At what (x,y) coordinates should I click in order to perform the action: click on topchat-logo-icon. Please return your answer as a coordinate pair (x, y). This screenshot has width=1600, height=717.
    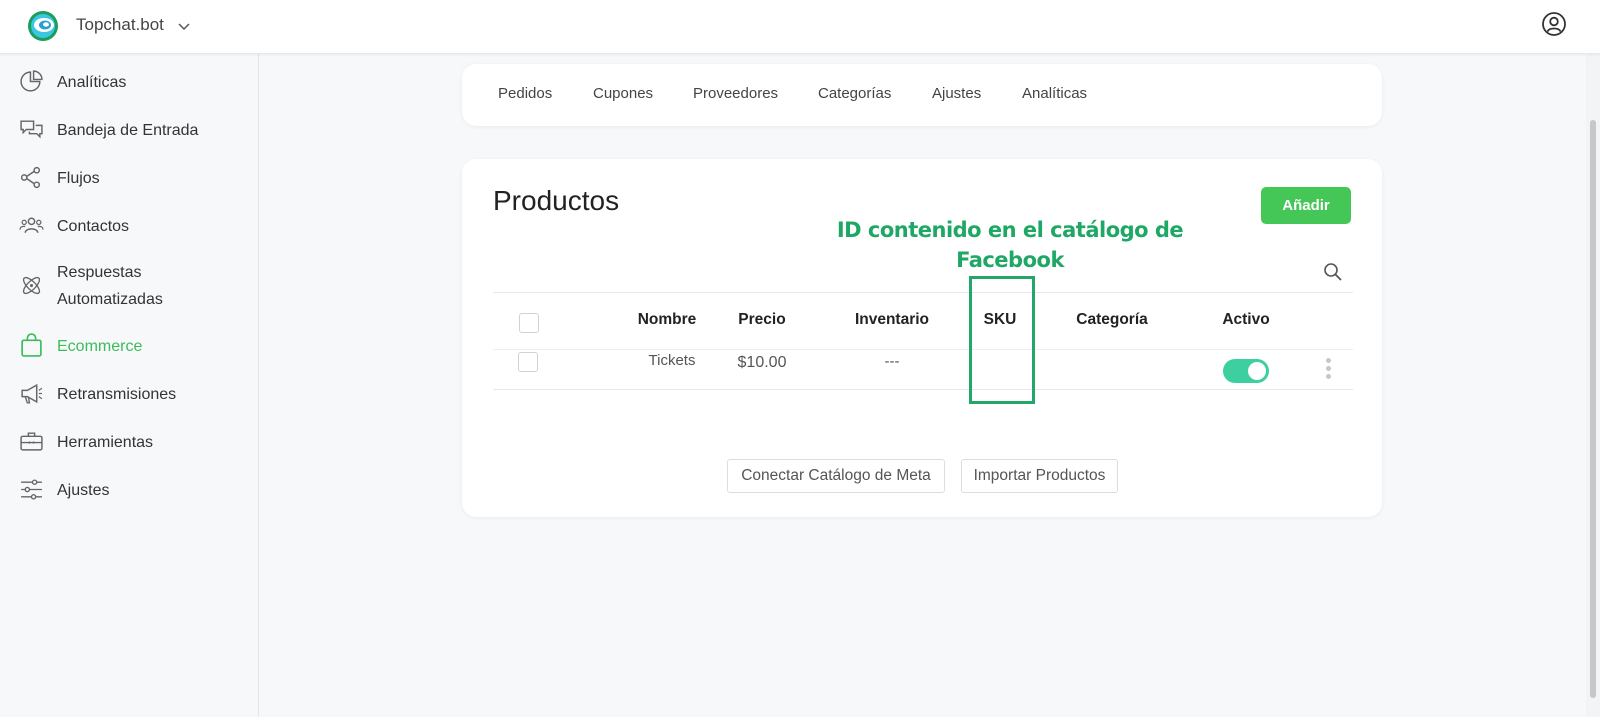
    Looking at the image, I should click on (43, 26).